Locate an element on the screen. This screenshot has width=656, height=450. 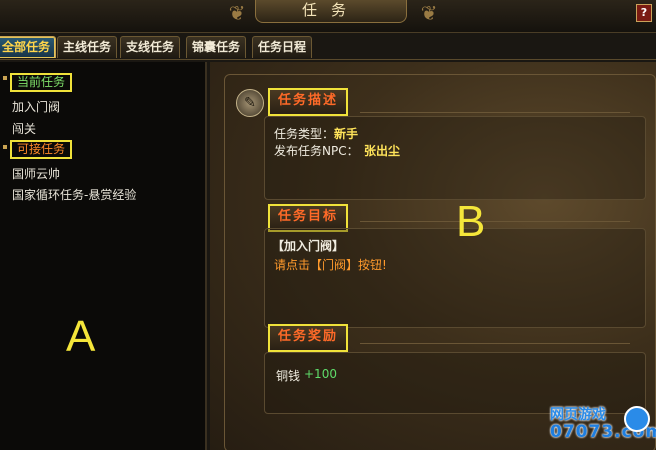
dragon-ornament-left-icon: ❦ is located at coordinates (237, 13).